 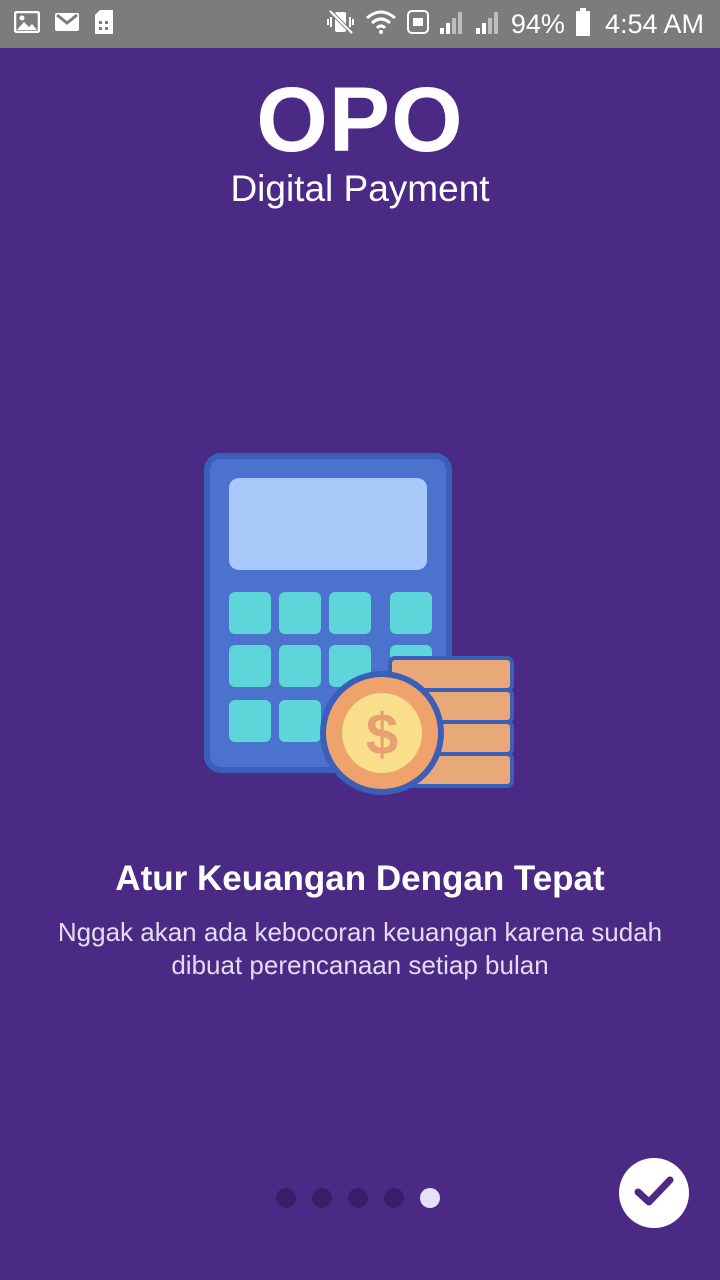 I want to click on sim-icon, so click(x=104, y=24).